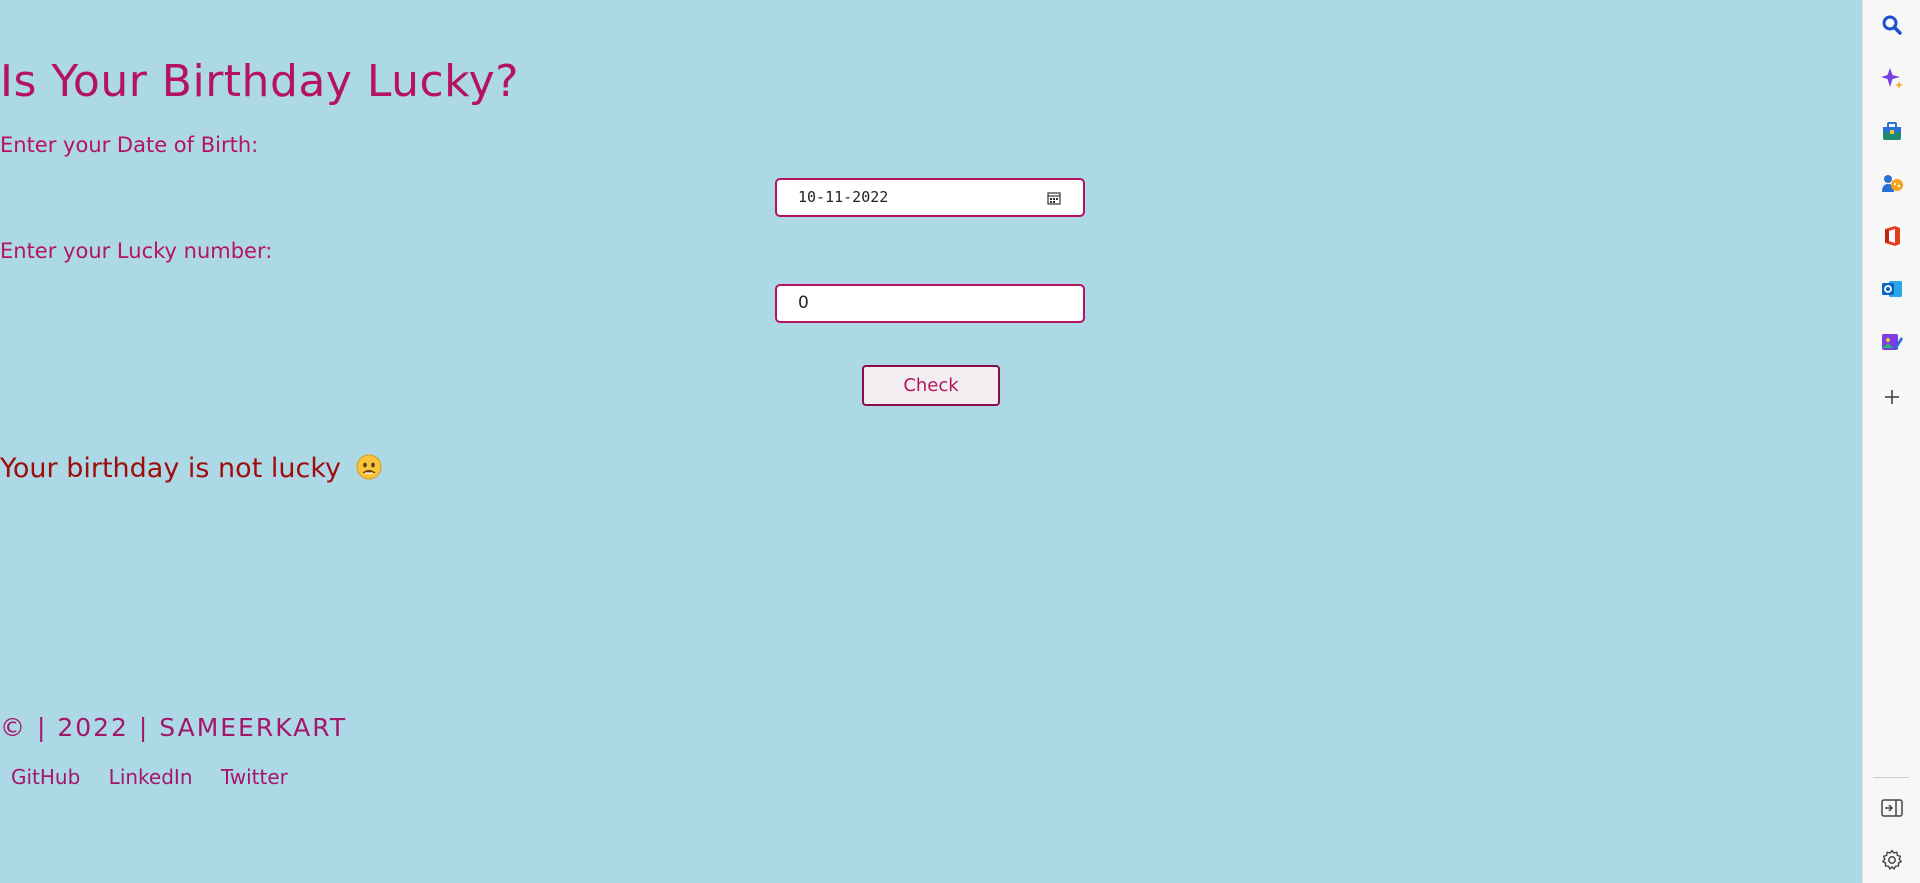 This screenshot has width=1920, height=883. Describe the element at coordinates (1892, 397) in the screenshot. I see `add-icon` at that location.